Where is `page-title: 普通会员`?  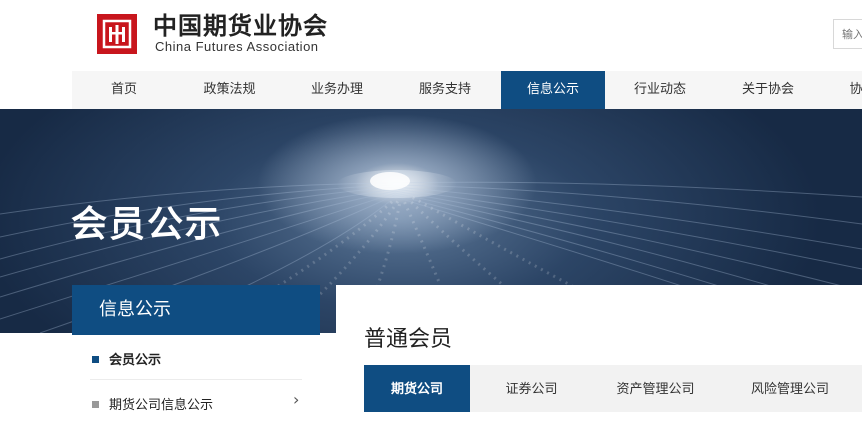
page-title: 普通会员 is located at coordinates (408, 339).